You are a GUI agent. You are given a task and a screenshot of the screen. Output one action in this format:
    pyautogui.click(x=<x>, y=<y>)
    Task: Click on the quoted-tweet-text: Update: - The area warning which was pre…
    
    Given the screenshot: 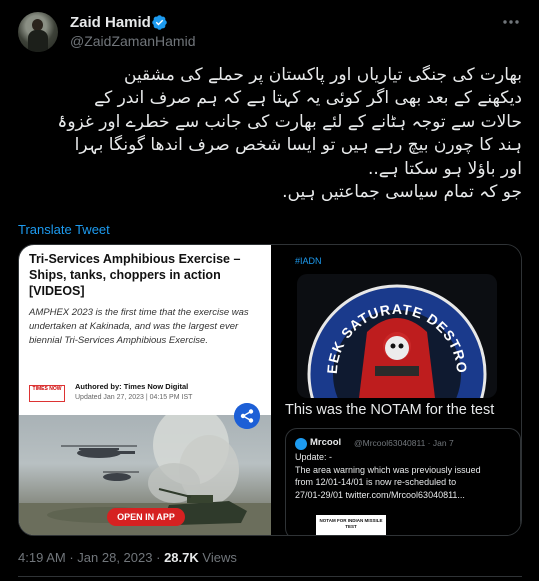 What is the action you would take?
    pyautogui.click(x=406, y=476)
    